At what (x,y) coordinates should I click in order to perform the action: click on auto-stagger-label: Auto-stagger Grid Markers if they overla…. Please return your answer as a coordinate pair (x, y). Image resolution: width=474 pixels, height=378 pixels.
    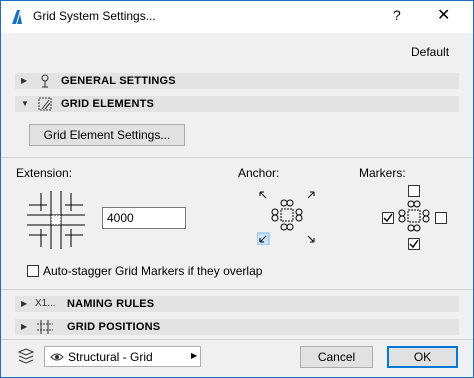
    Looking at the image, I should click on (153, 271).